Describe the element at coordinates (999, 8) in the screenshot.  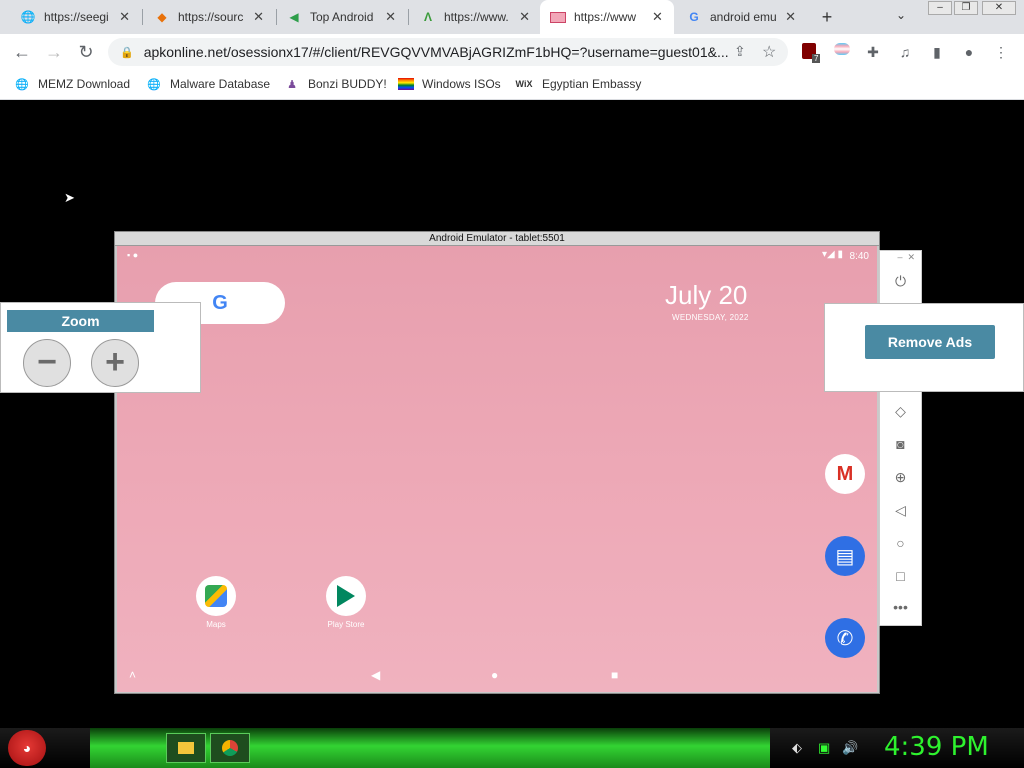
I see `close-window-button: ✕` at that location.